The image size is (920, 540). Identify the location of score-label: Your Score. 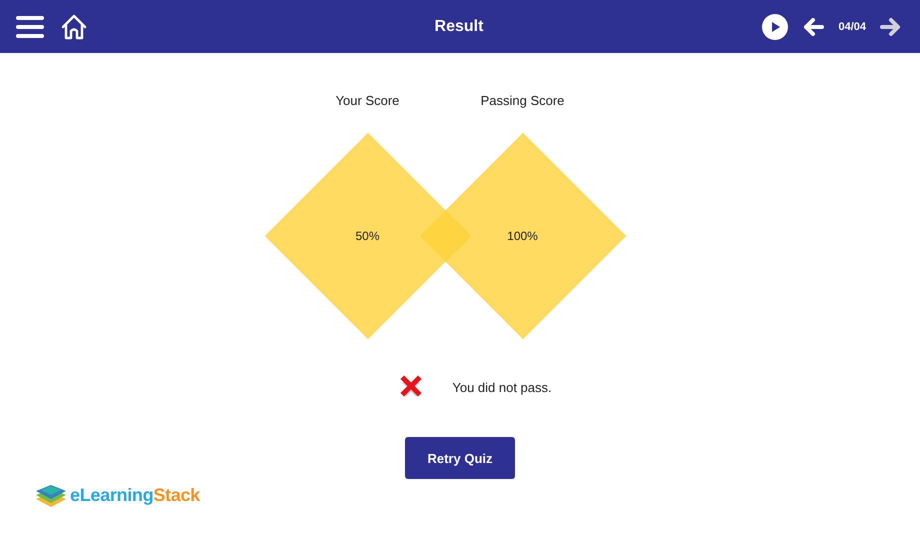
(368, 101).